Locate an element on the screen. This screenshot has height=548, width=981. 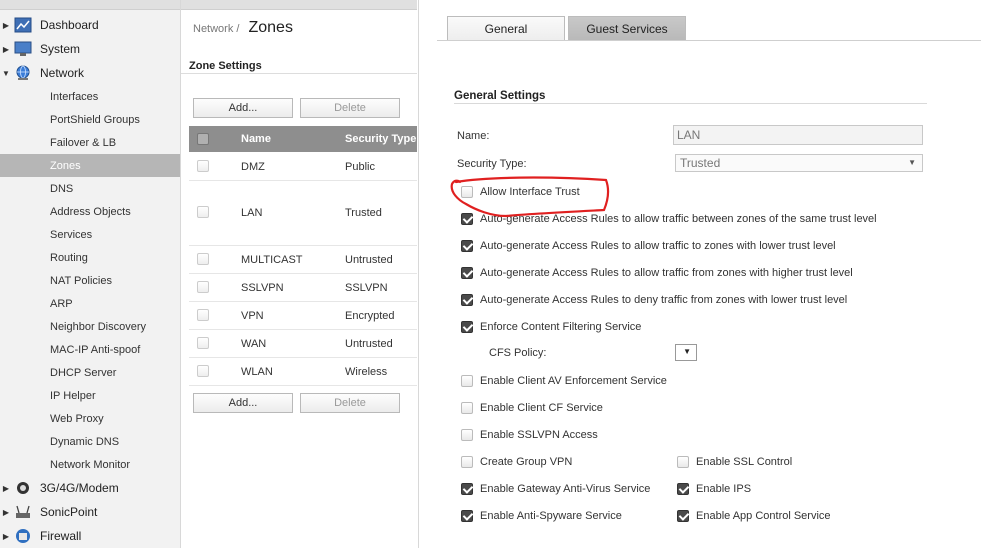
option-sslvpn-access: Enable SSLVPN Access is located at coordinates (529, 435).